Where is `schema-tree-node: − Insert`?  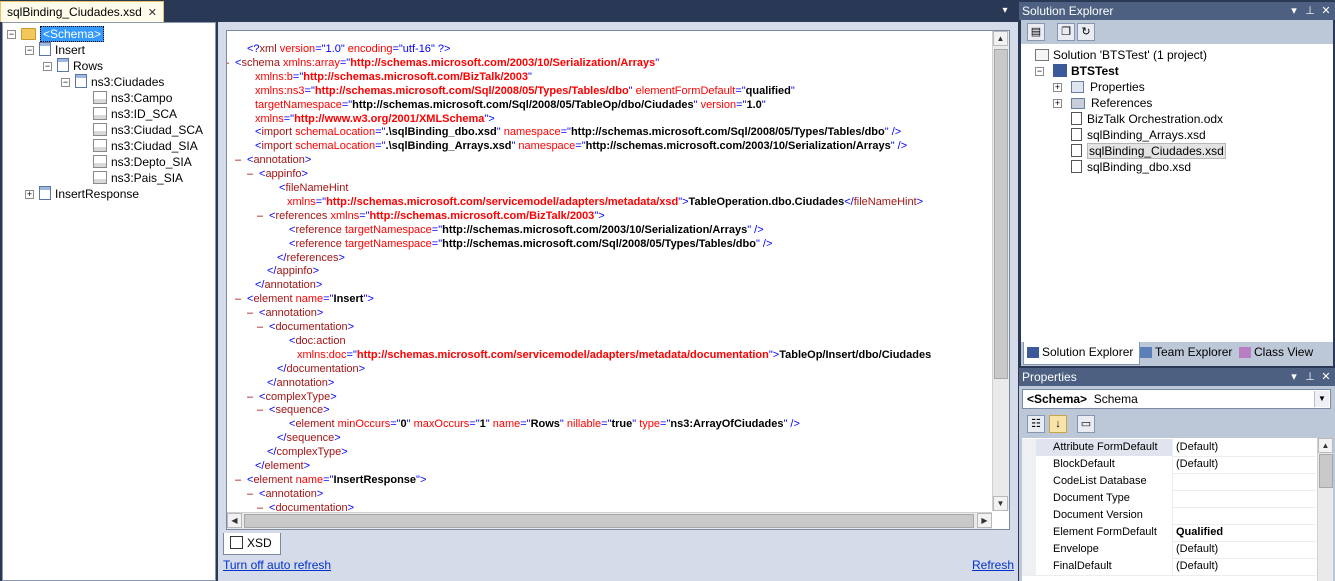
schema-tree-node: − Insert is located at coordinates (55, 50).